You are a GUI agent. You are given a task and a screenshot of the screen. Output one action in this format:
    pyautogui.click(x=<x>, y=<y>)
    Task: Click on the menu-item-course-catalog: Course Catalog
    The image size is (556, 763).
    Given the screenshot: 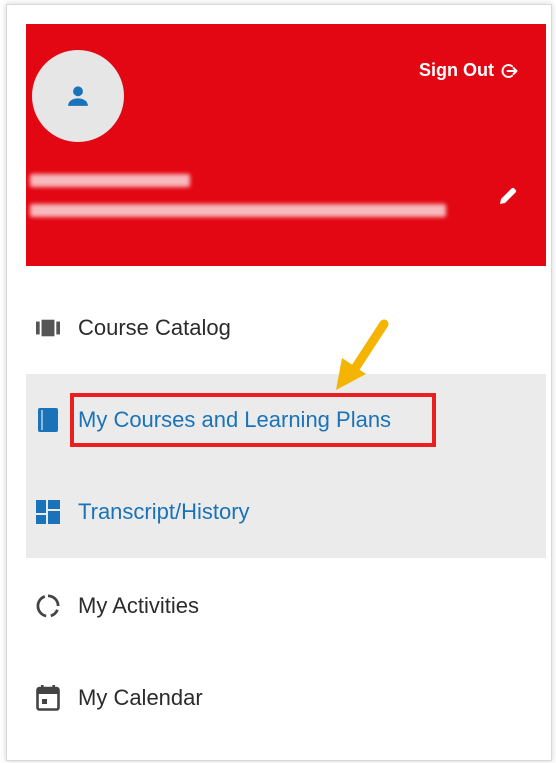 What is the action you would take?
    pyautogui.click(x=286, y=328)
    